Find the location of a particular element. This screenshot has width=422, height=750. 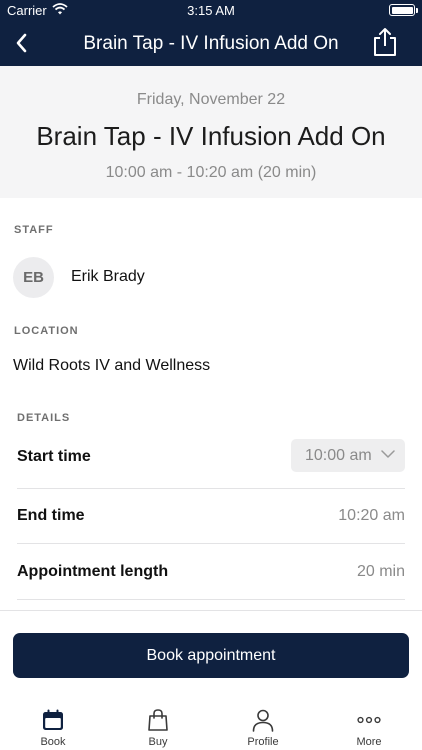

shopping-bag-icon is located at coordinates (158, 720).